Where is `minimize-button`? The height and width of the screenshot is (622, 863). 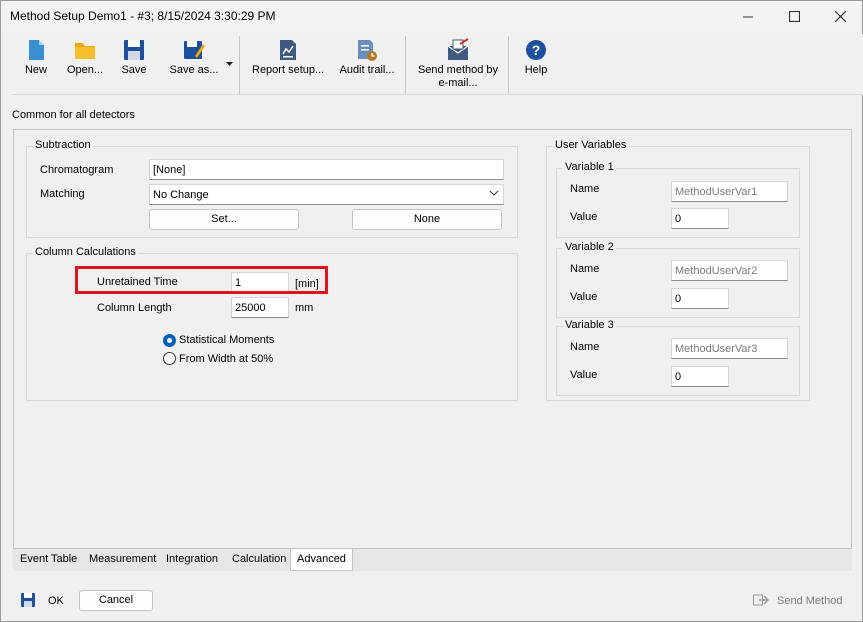
minimize-button is located at coordinates (748, 16).